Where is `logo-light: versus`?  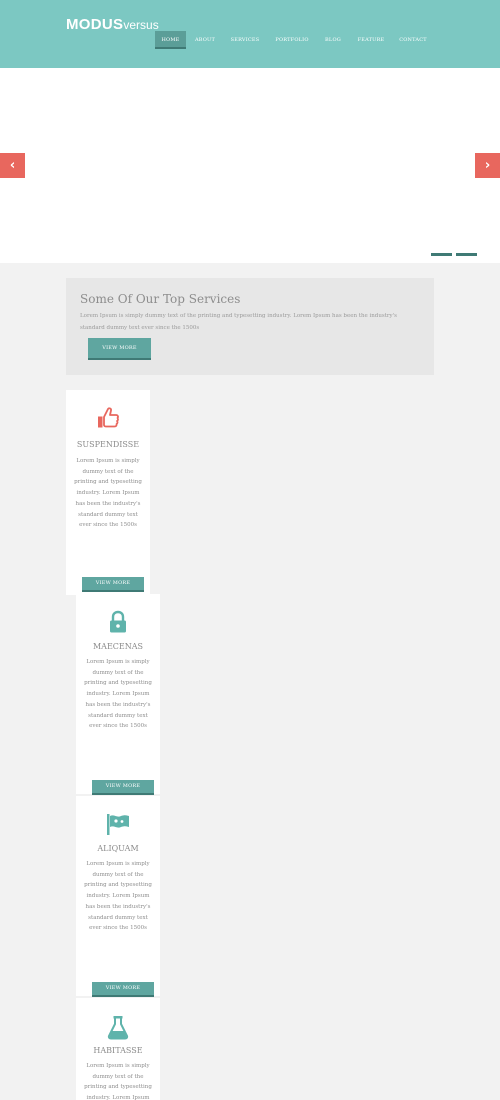 logo-light: versus is located at coordinates (141, 25).